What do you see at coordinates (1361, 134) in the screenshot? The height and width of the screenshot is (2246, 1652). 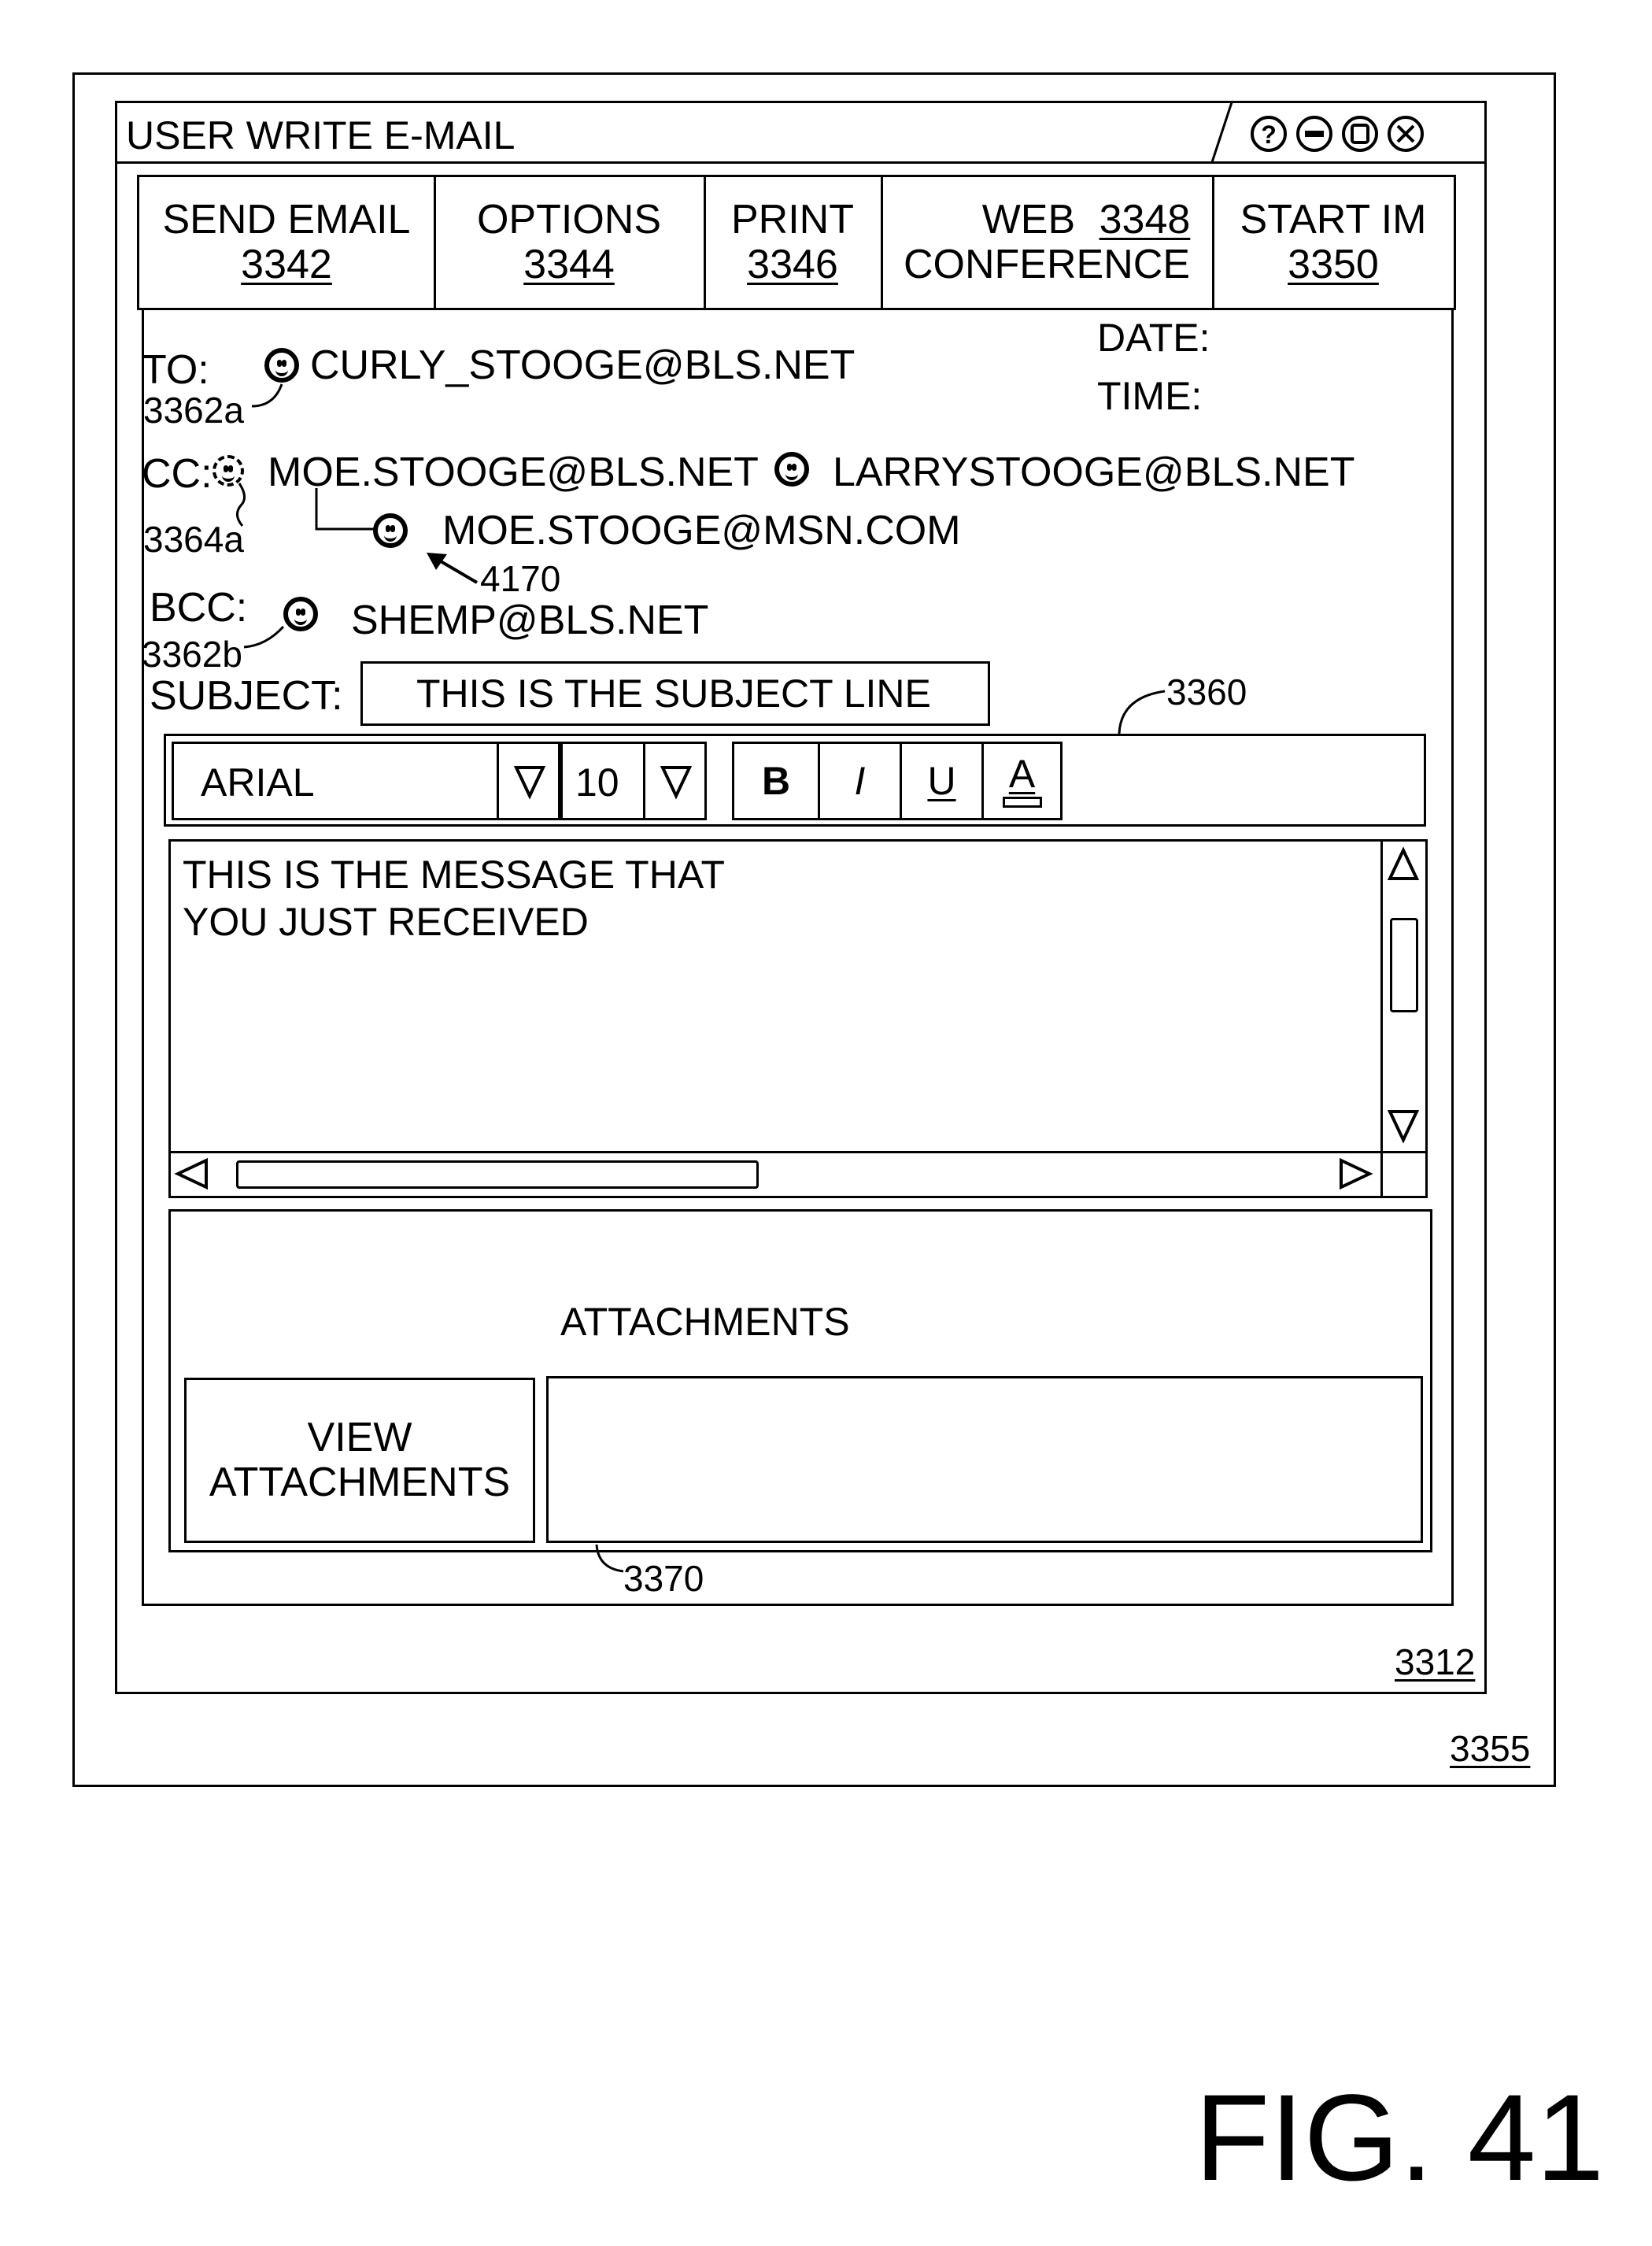 I see `maximize-icon` at bounding box center [1361, 134].